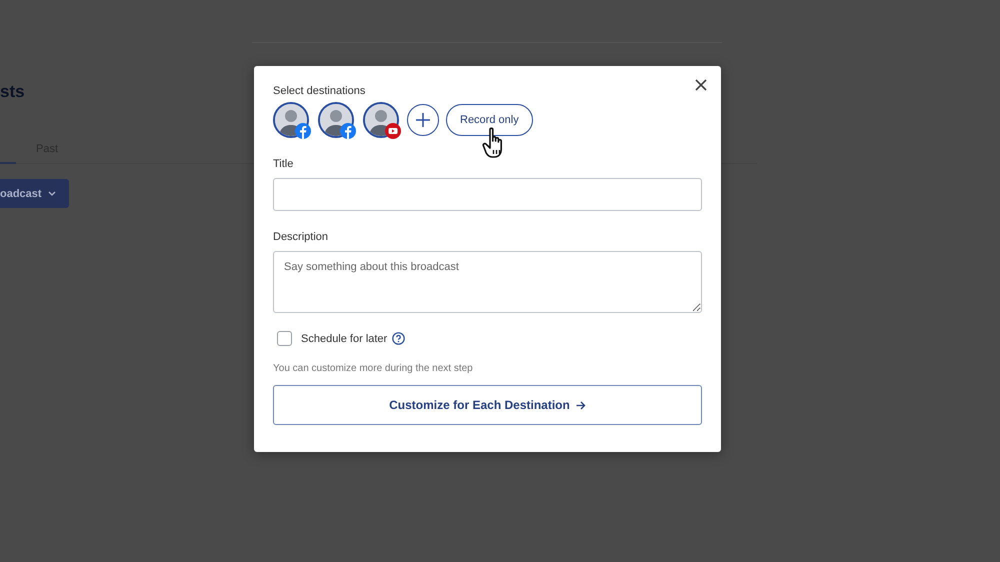 The image size is (1000, 562). Describe the element at coordinates (487, 194) in the screenshot. I see `title-input` at that location.